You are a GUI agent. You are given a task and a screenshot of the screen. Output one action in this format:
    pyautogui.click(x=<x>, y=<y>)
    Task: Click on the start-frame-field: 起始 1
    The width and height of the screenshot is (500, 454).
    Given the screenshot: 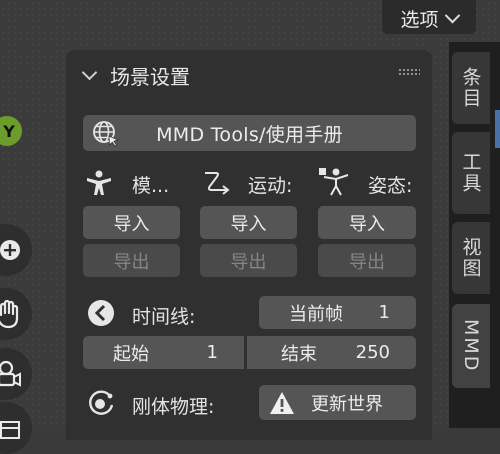 What is the action you would take?
    pyautogui.click(x=163, y=352)
    